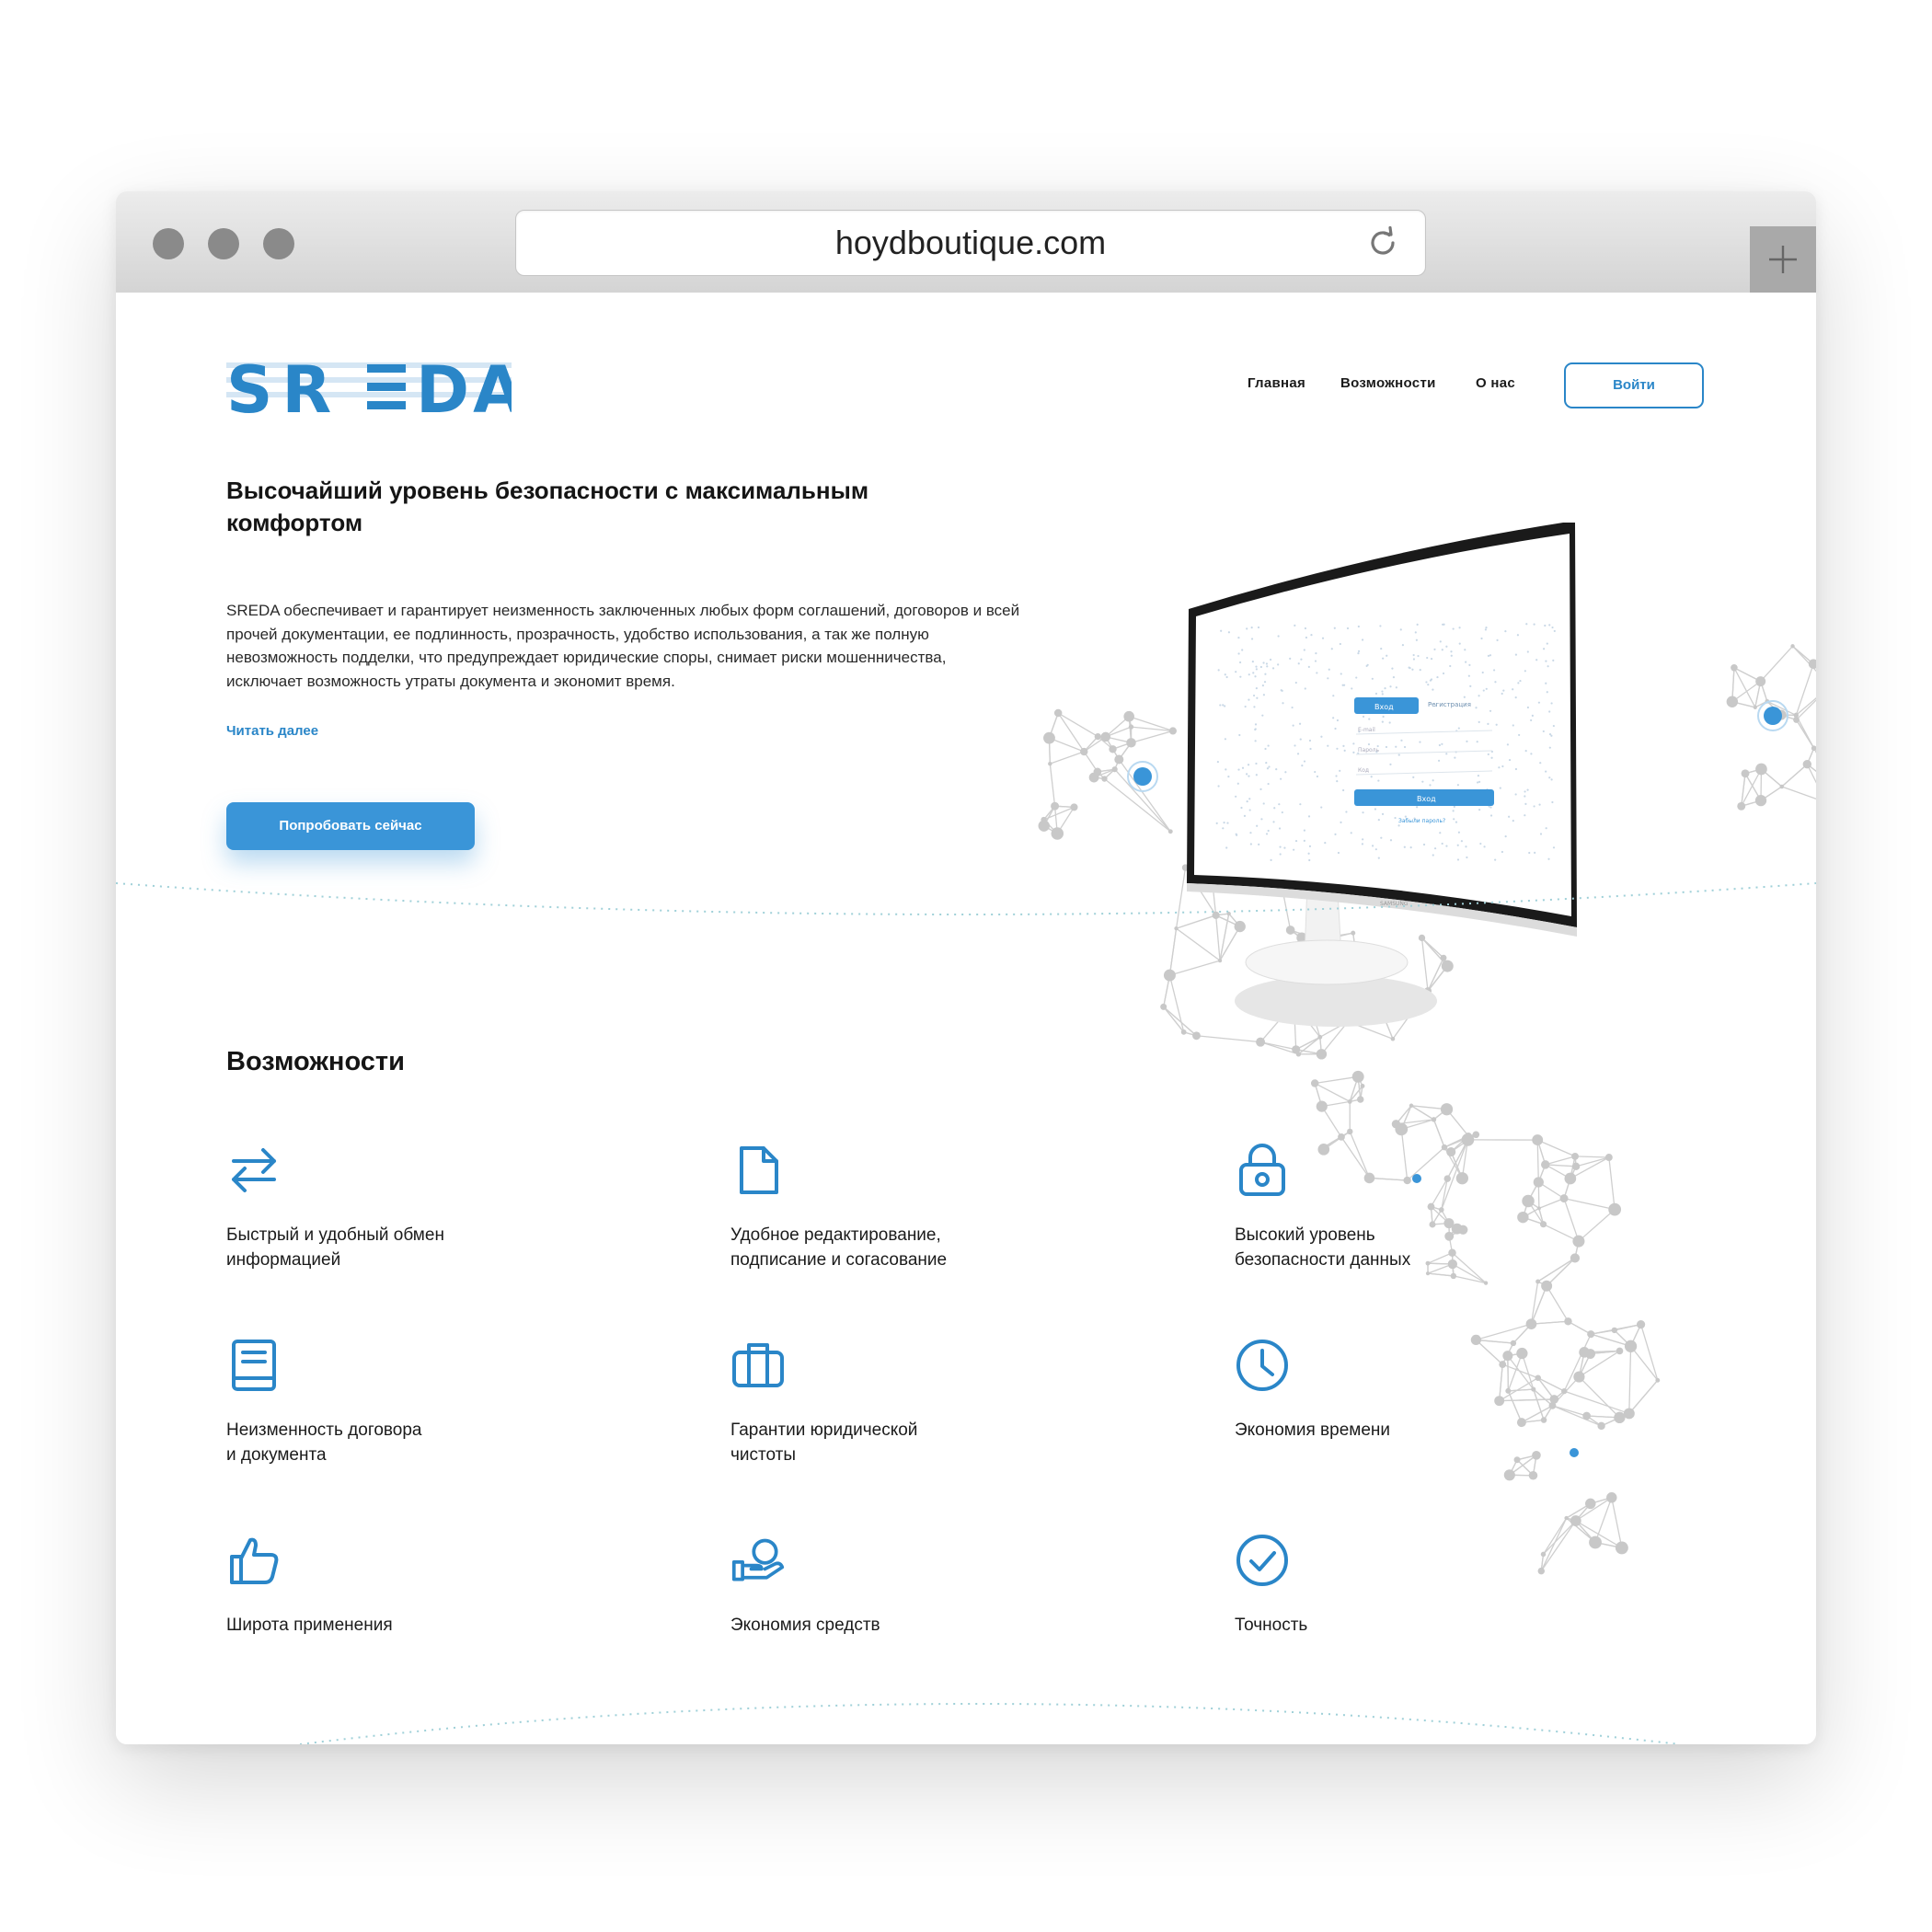  What do you see at coordinates (1262, 1365) in the screenshot?
I see `clock-icon` at bounding box center [1262, 1365].